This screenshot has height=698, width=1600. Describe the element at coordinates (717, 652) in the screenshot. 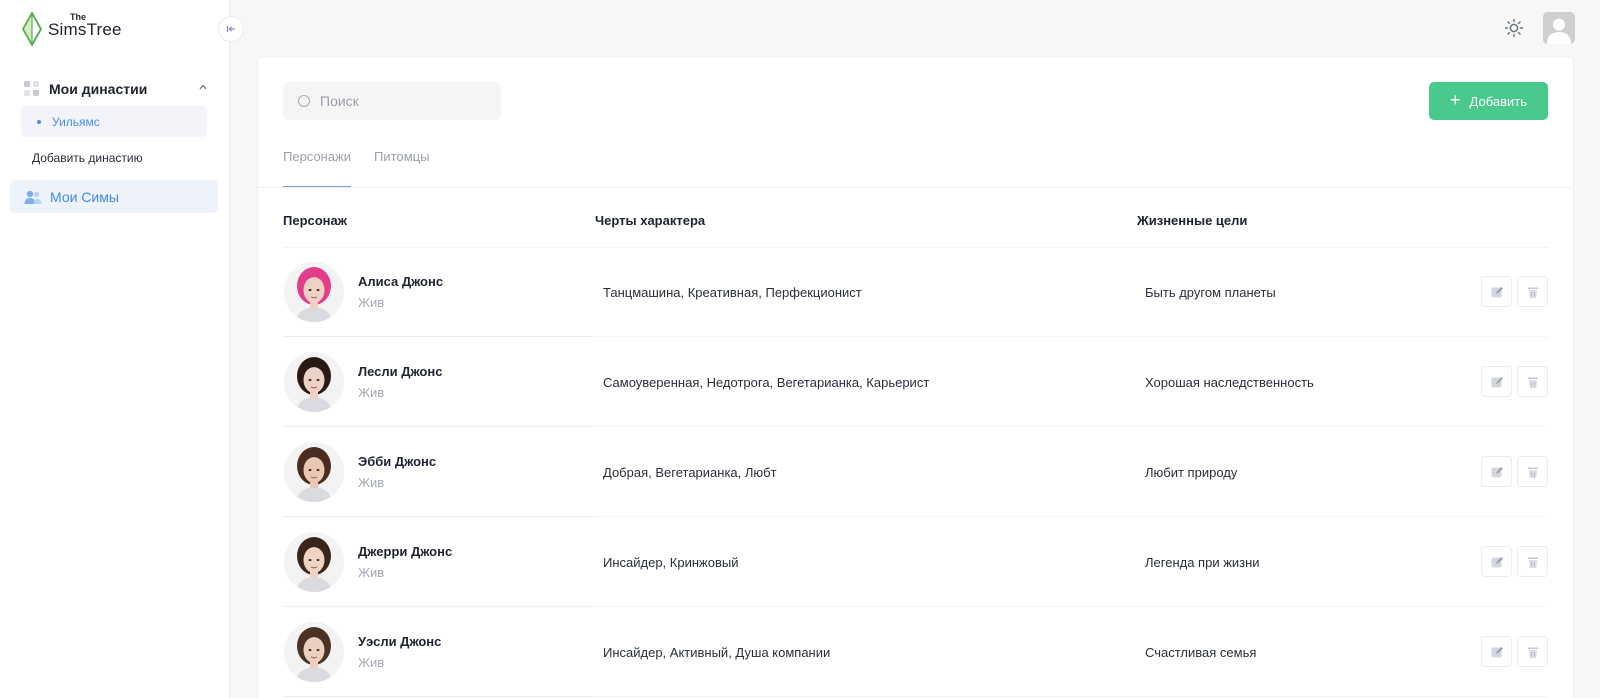

I see `sim-traits: Инсайдер, Активный, Душа компании` at that location.